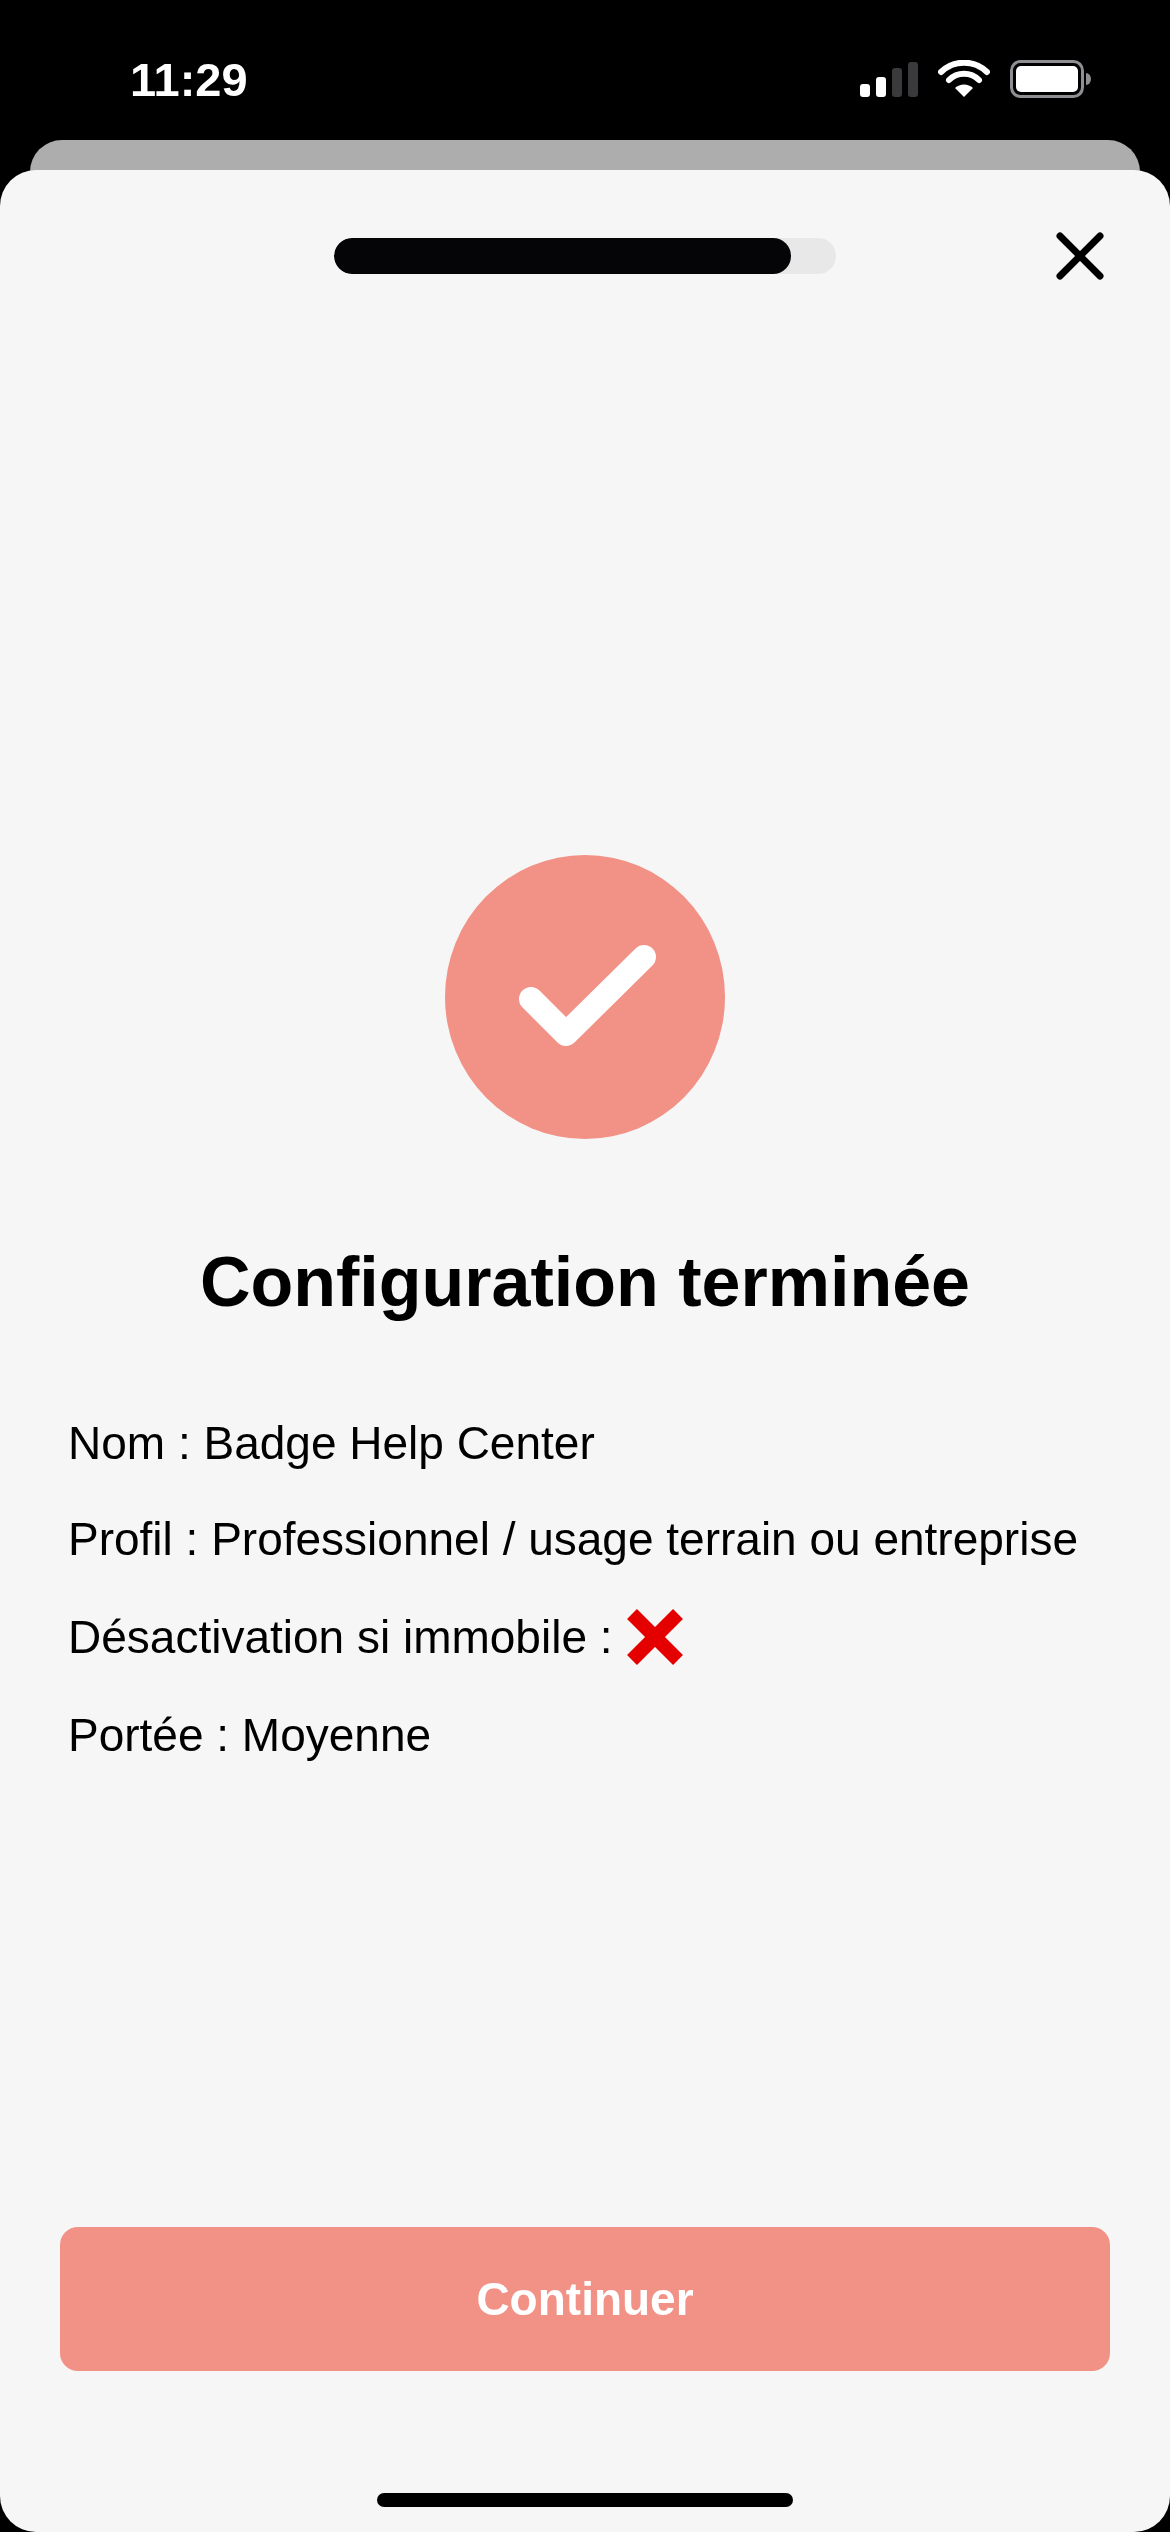 This screenshot has height=2532, width=1170. I want to click on continue-button: Continuer, so click(585, 2299).